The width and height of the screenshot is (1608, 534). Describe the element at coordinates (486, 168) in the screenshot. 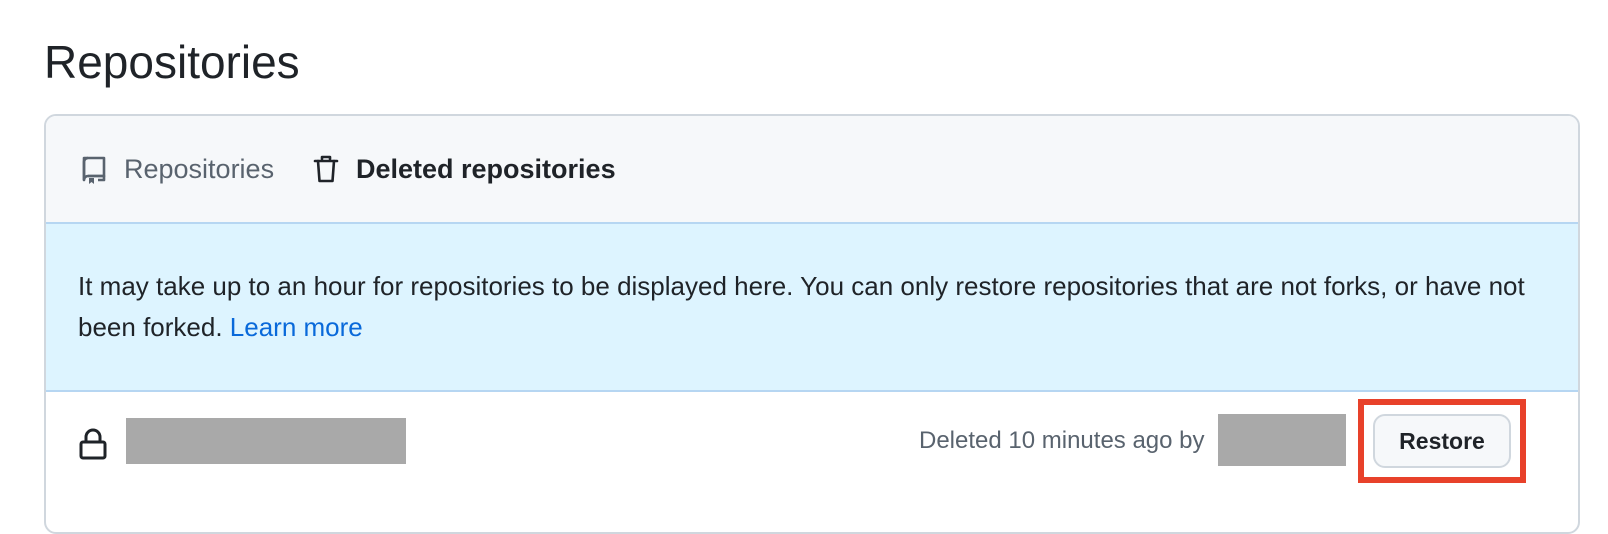

I see `tab-deleted-label: Deleted repositories` at that location.